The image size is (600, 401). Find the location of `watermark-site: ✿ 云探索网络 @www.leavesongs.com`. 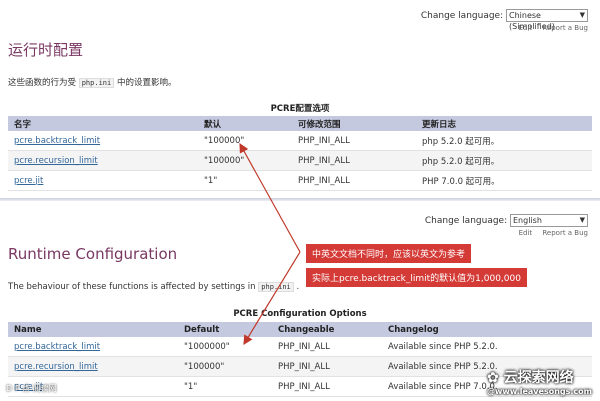

watermark-site: ✿ 云探索网络 @www.leavesongs.com is located at coordinates (539, 381).